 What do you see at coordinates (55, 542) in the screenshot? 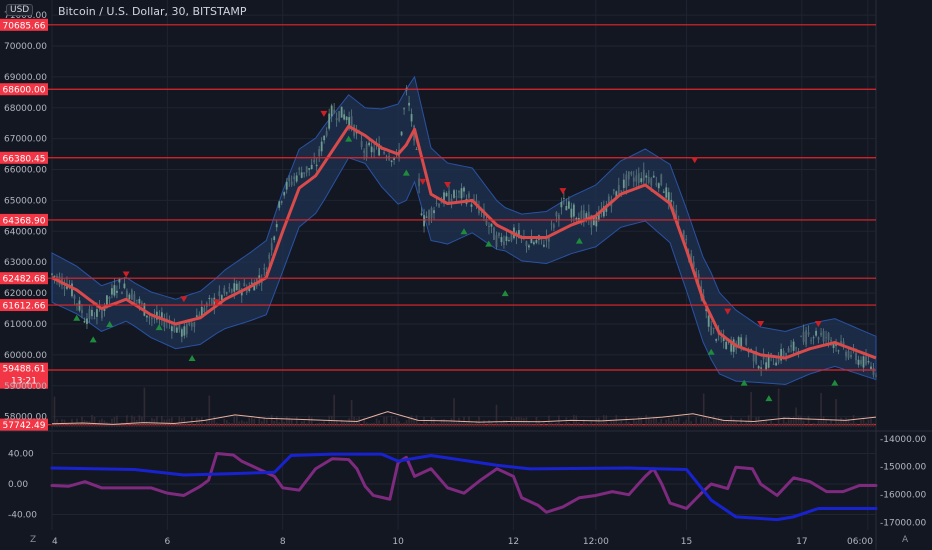
I see `time-axis-tick: 4` at bounding box center [55, 542].